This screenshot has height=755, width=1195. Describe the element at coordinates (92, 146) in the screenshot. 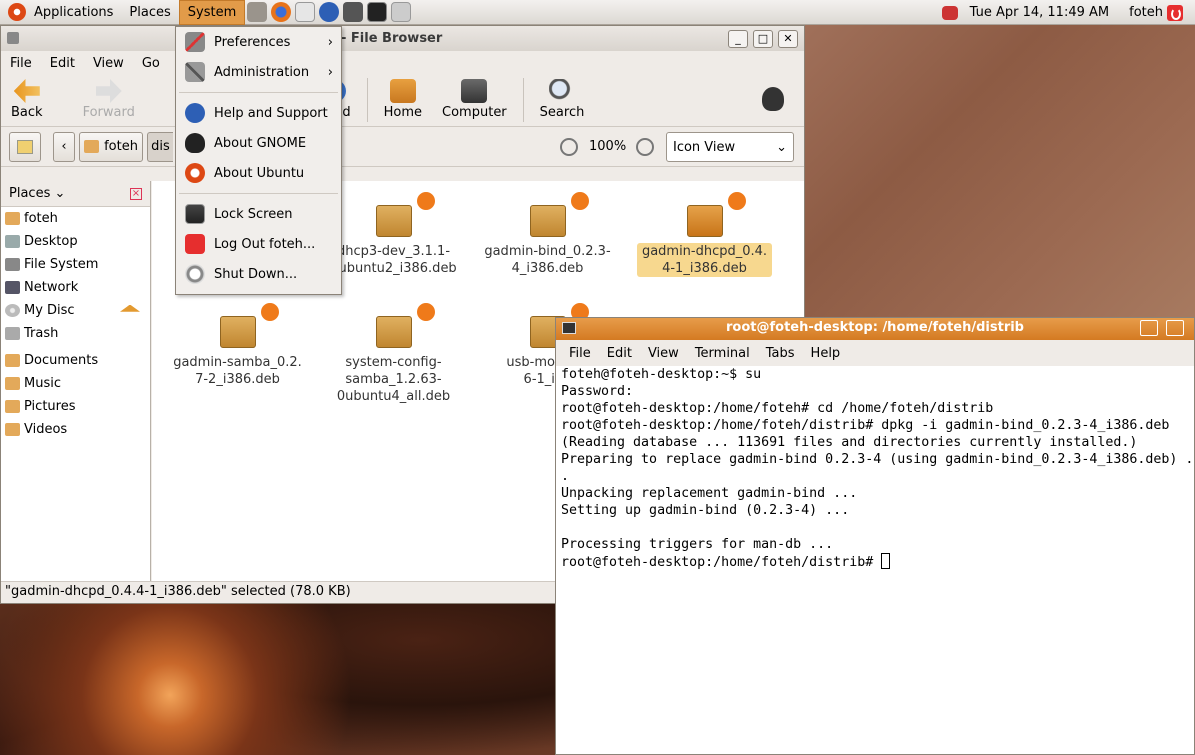

I see `home-folder-icon` at that location.